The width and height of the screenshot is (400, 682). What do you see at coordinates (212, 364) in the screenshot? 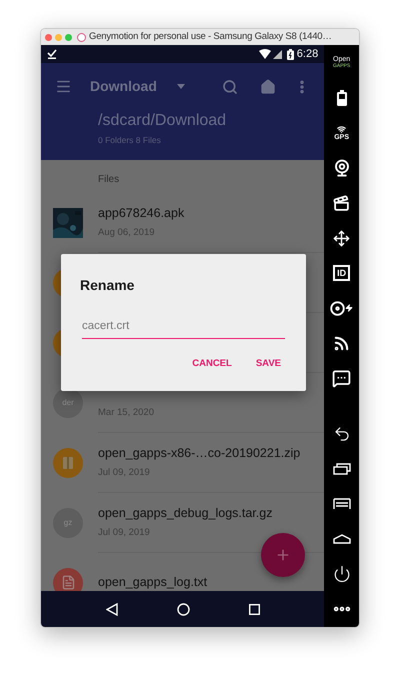
I see `dialog-button: CANCEL` at bounding box center [212, 364].